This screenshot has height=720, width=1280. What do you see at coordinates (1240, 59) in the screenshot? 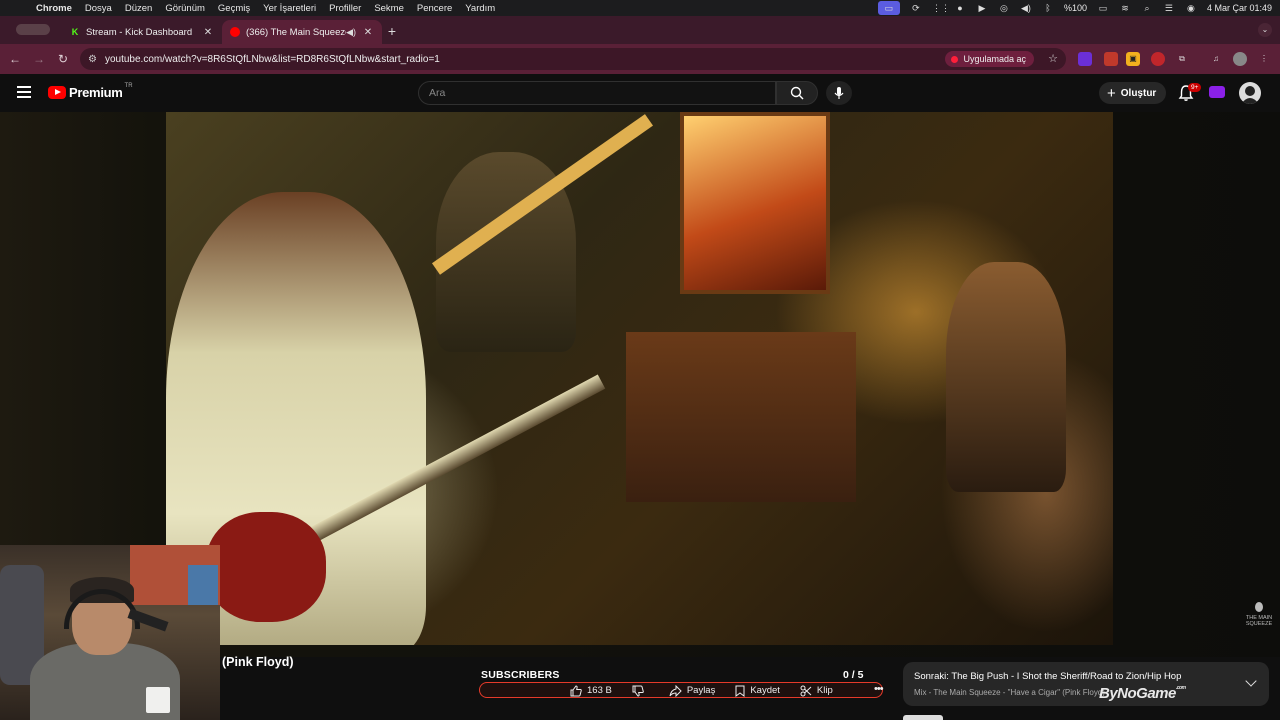
I see `profile-avatar-icon` at bounding box center [1240, 59].